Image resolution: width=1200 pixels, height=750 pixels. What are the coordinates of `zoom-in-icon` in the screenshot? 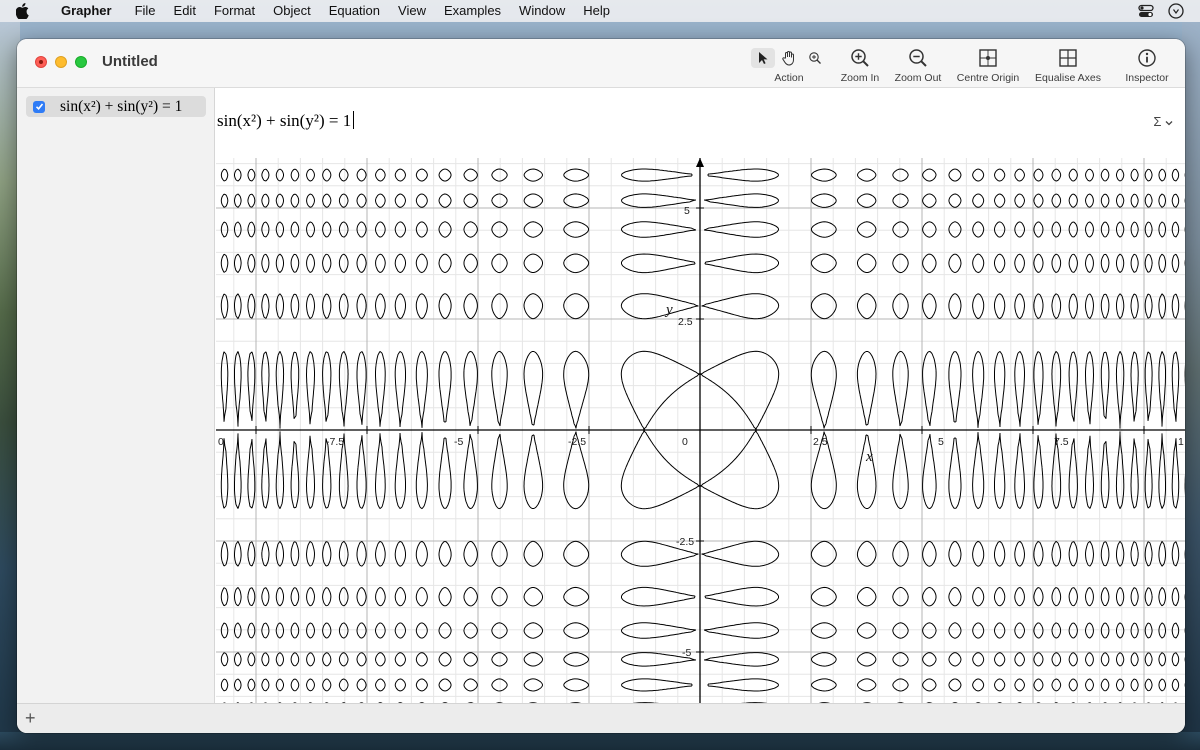 It's located at (860, 58).